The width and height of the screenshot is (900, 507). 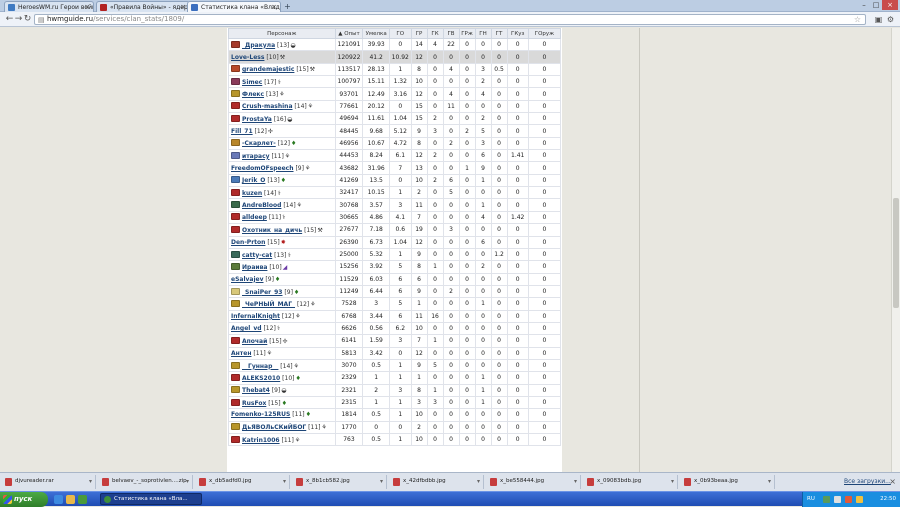 I want to click on player-name-link: grandemajestic, so click(x=268, y=69).